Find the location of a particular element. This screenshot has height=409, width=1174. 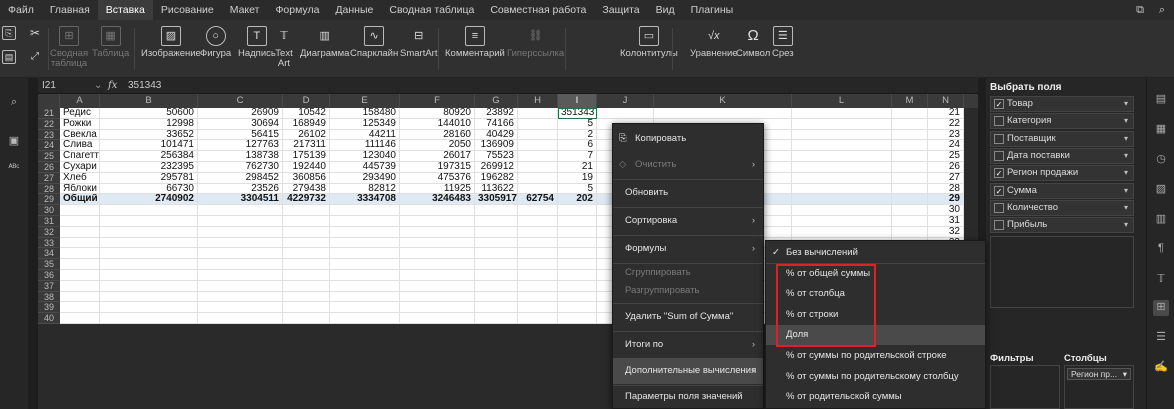

chevron-down-icon: ⌄ is located at coordinates (101, 85).